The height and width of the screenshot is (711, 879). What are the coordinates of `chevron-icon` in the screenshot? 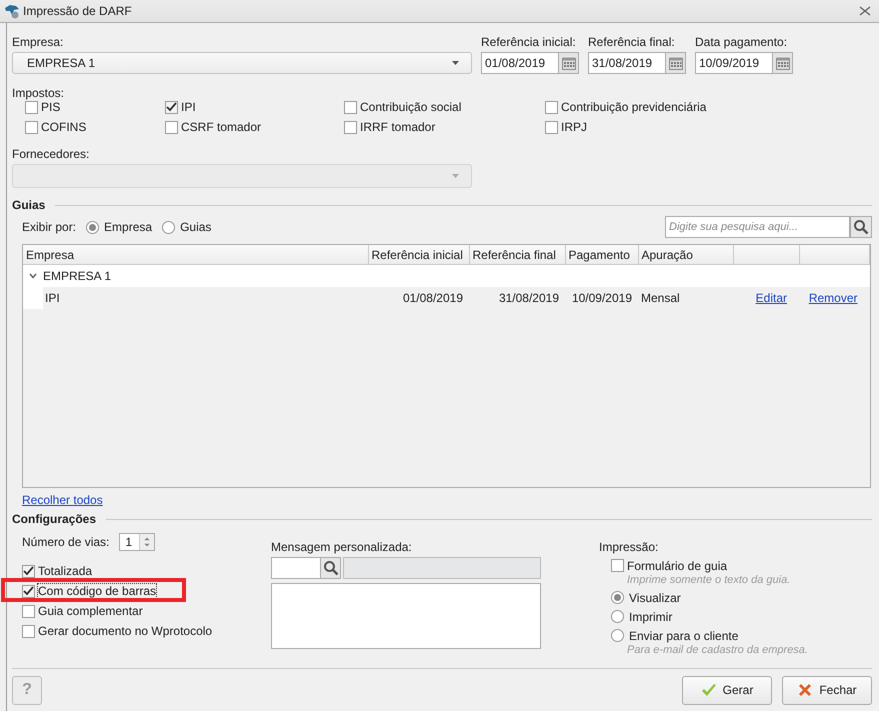 It's located at (33, 276).